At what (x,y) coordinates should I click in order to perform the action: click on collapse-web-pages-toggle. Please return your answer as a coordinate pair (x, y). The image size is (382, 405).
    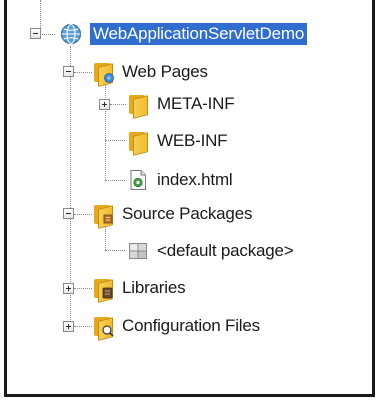
    Looking at the image, I should click on (68, 71).